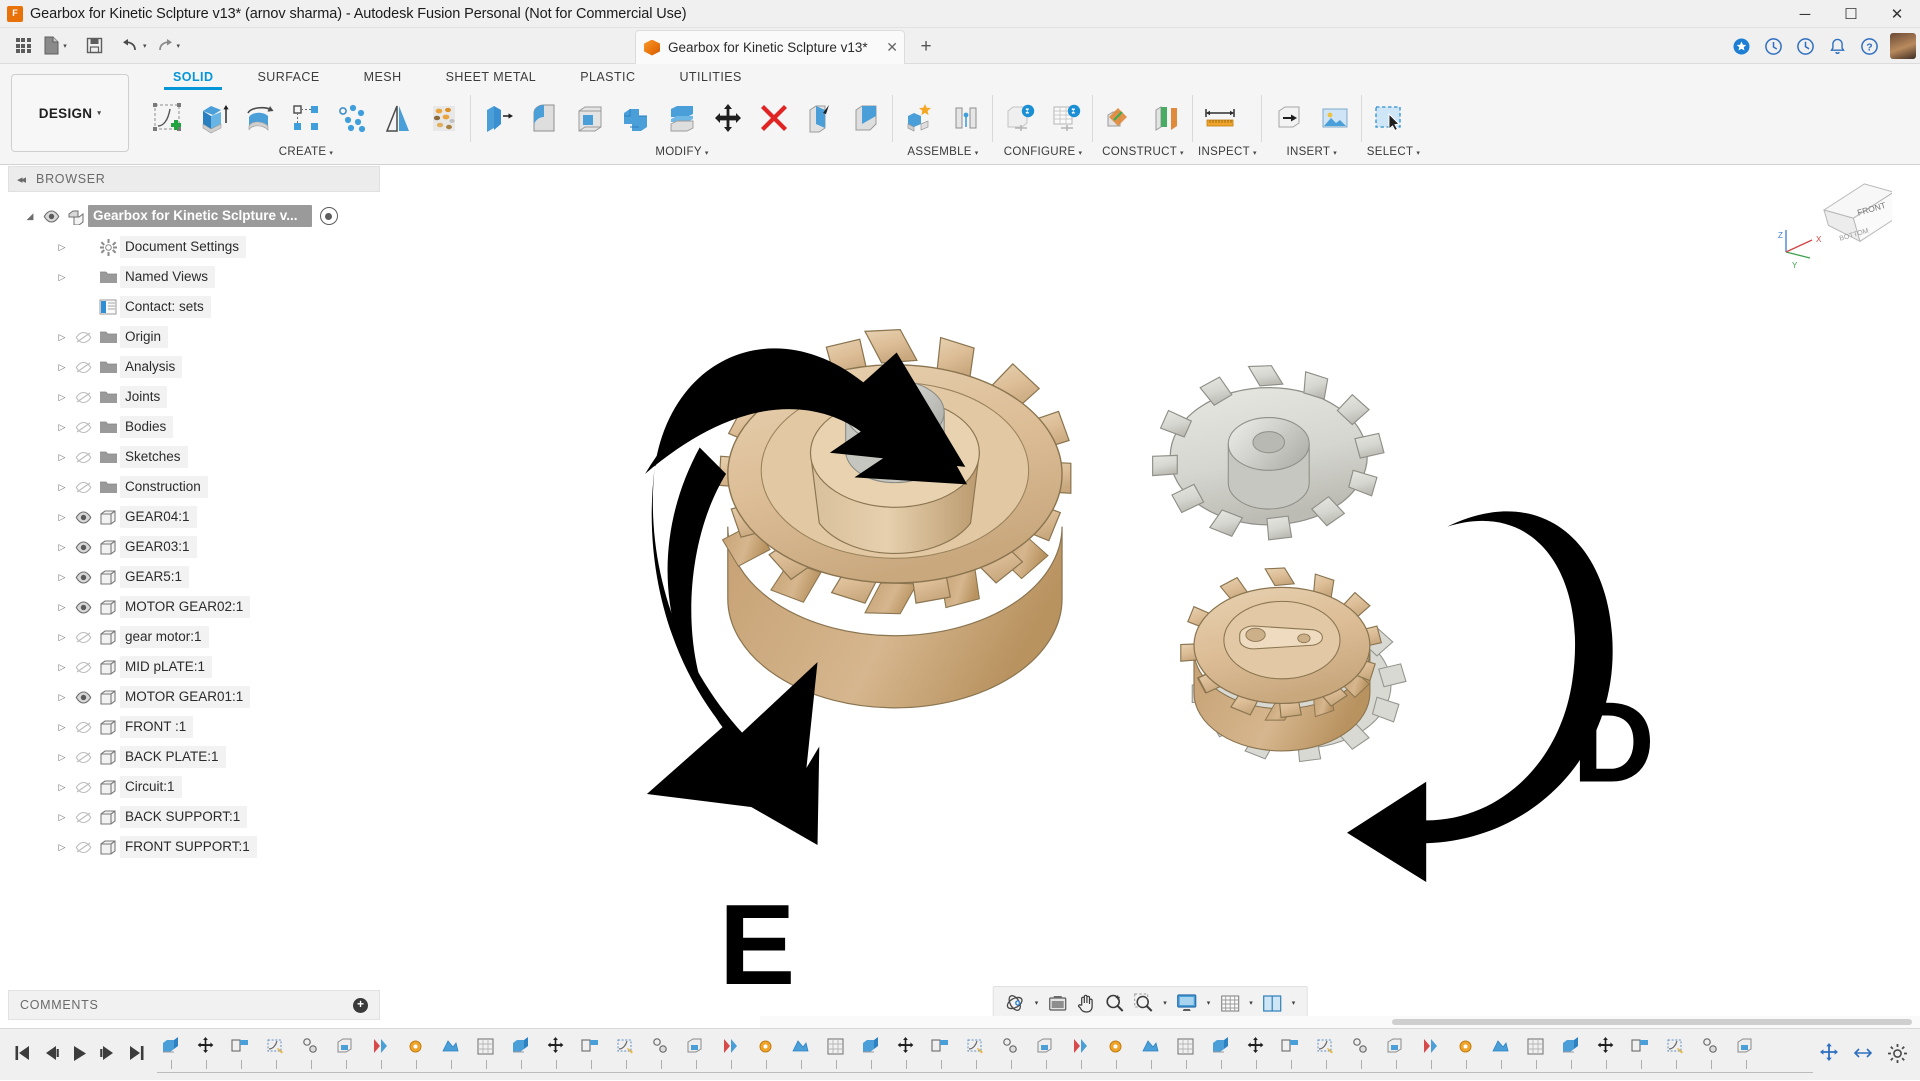  What do you see at coordinates (444, 118) in the screenshot?
I see `thread-icon` at bounding box center [444, 118].